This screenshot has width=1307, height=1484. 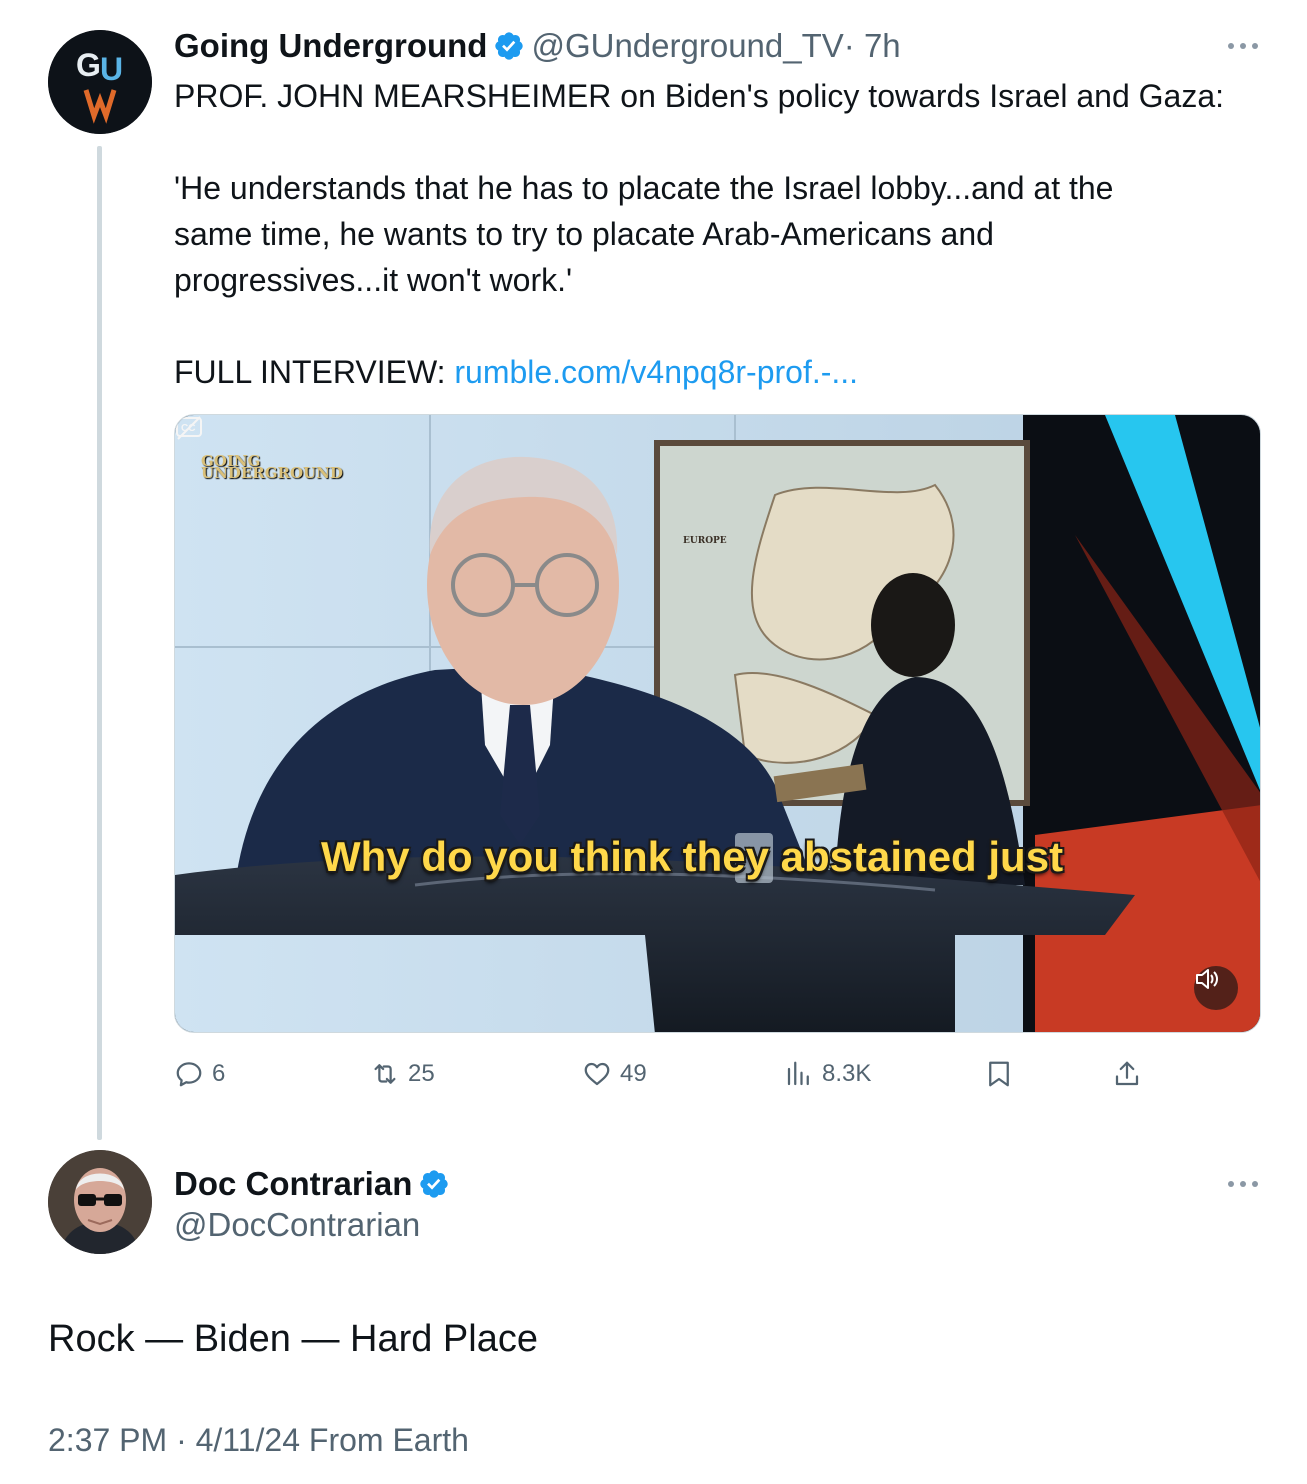 I want to click on reply-tweet-header: Doc Contrarian, so click(x=315, y=1184).